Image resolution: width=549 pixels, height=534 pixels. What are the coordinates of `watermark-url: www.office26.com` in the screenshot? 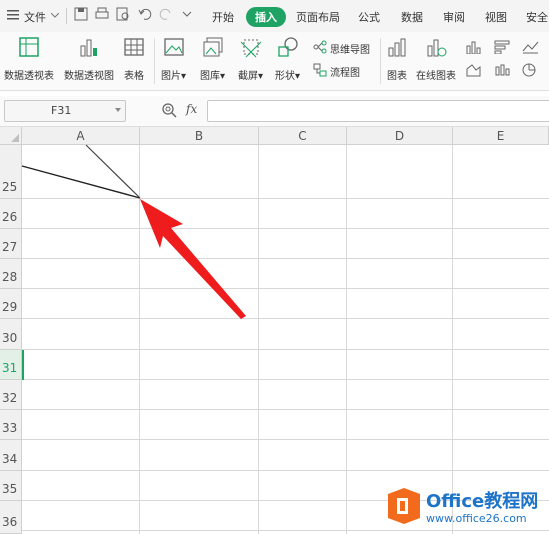 It's located at (476, 518).